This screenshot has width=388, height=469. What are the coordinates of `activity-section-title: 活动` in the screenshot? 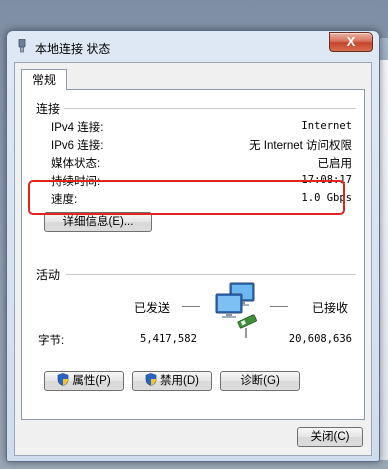 It's located at (48, 275).